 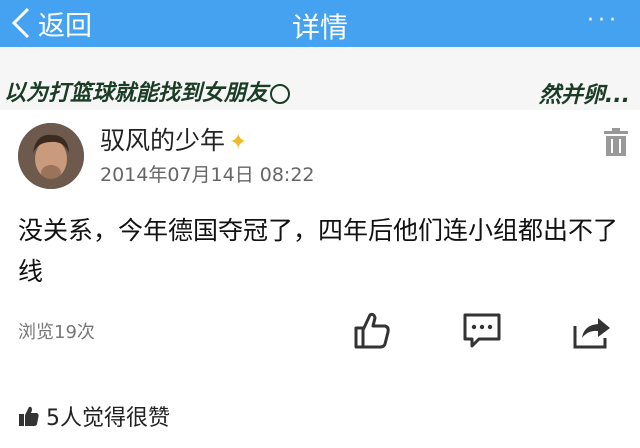 What do you see at coordinates (238, 142) in the screenshot?
I see `running-figure-icon: ✦` at bounding box center [238, 142].